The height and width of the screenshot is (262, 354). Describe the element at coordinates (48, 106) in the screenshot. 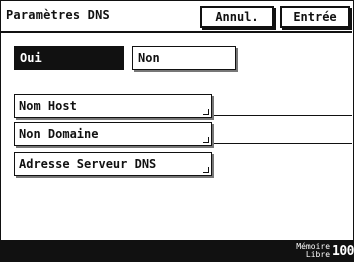

I see `host-name-label: Nom Host` at that location.